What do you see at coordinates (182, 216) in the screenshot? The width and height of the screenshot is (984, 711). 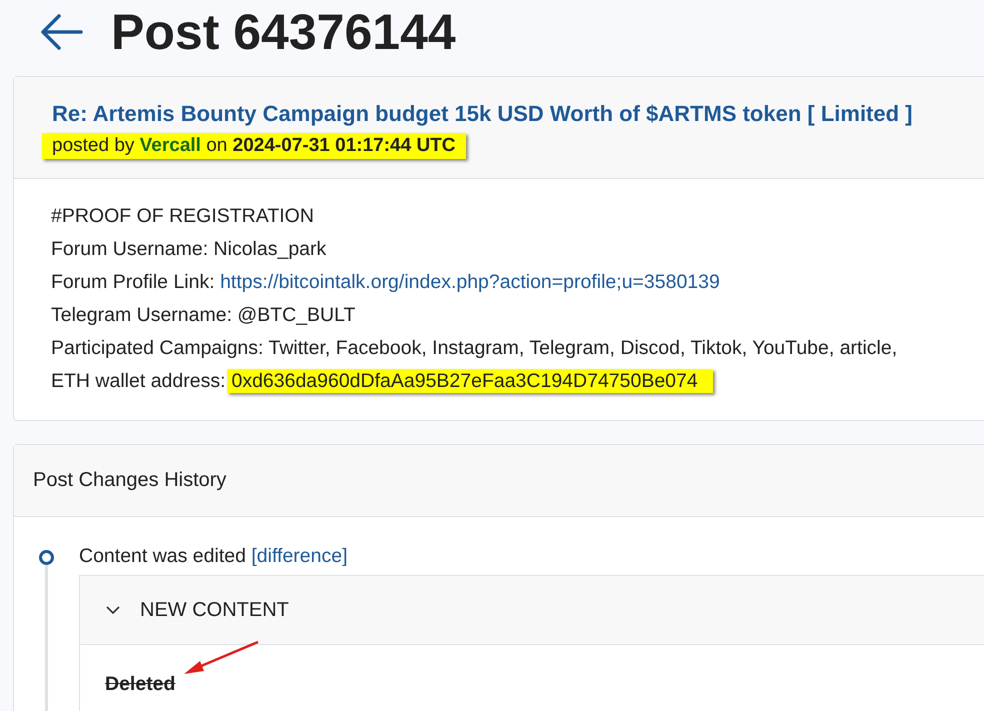 I see `post-text-line: #PROOF OF REGISTRATION` at bounding box center [182, 216].